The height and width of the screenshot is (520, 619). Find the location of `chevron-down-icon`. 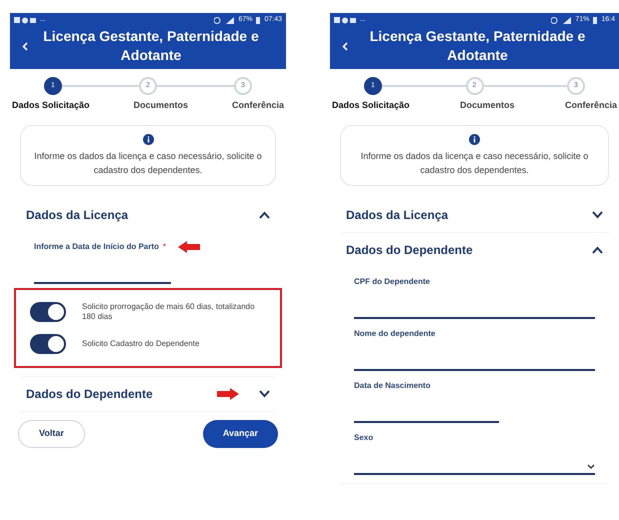

chevron-down-icon is located at coordinates (591, 466).